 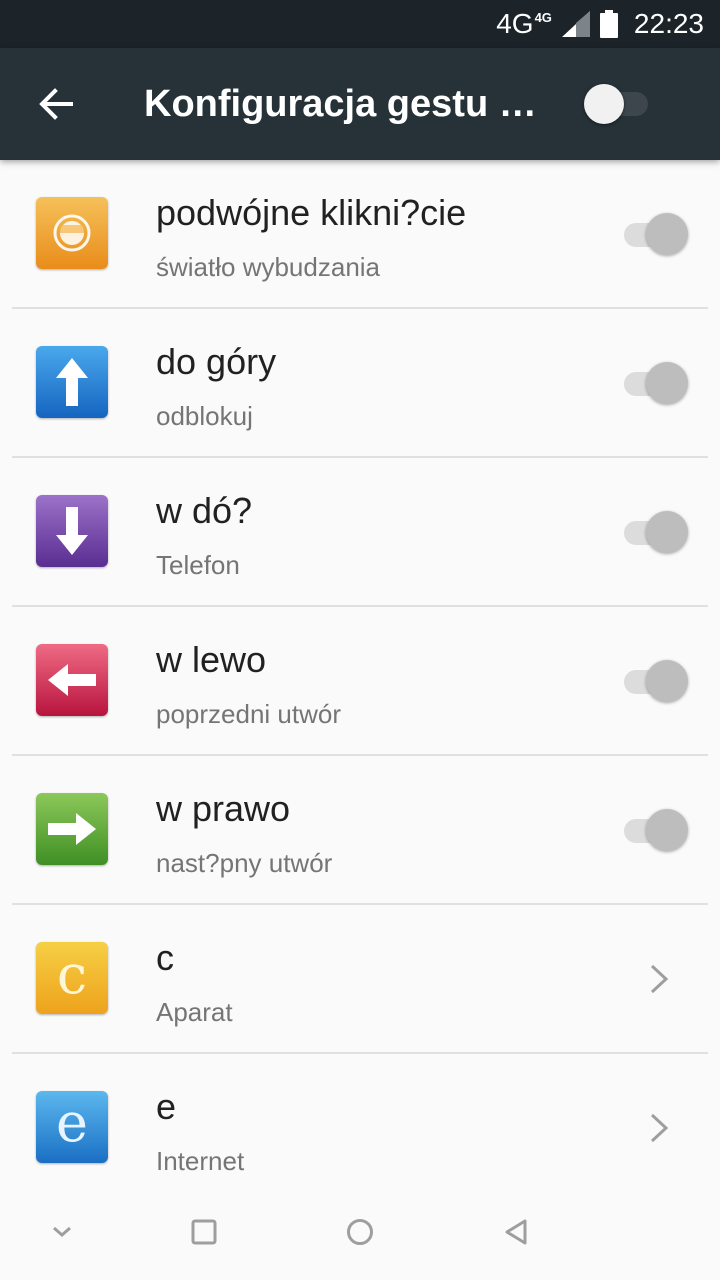 I want to click on arrow-up-icon, so click(x=72, y=382).